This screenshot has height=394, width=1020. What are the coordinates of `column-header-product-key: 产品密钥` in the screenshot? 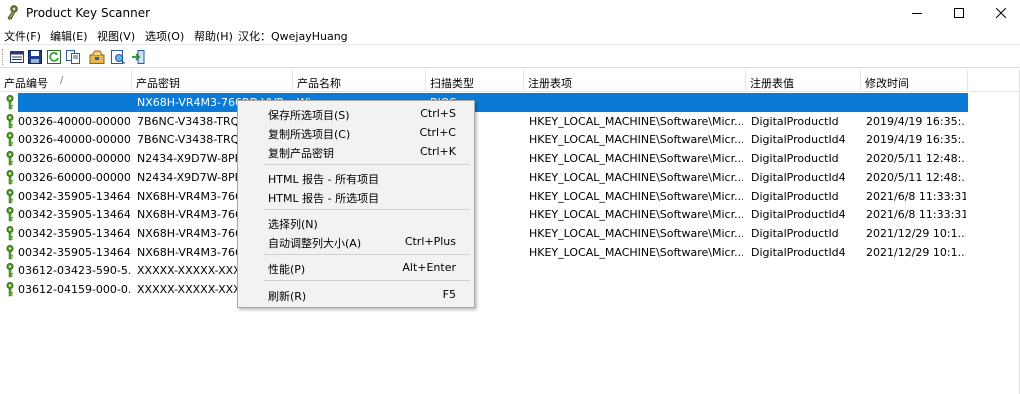 It's located at (212, 81).